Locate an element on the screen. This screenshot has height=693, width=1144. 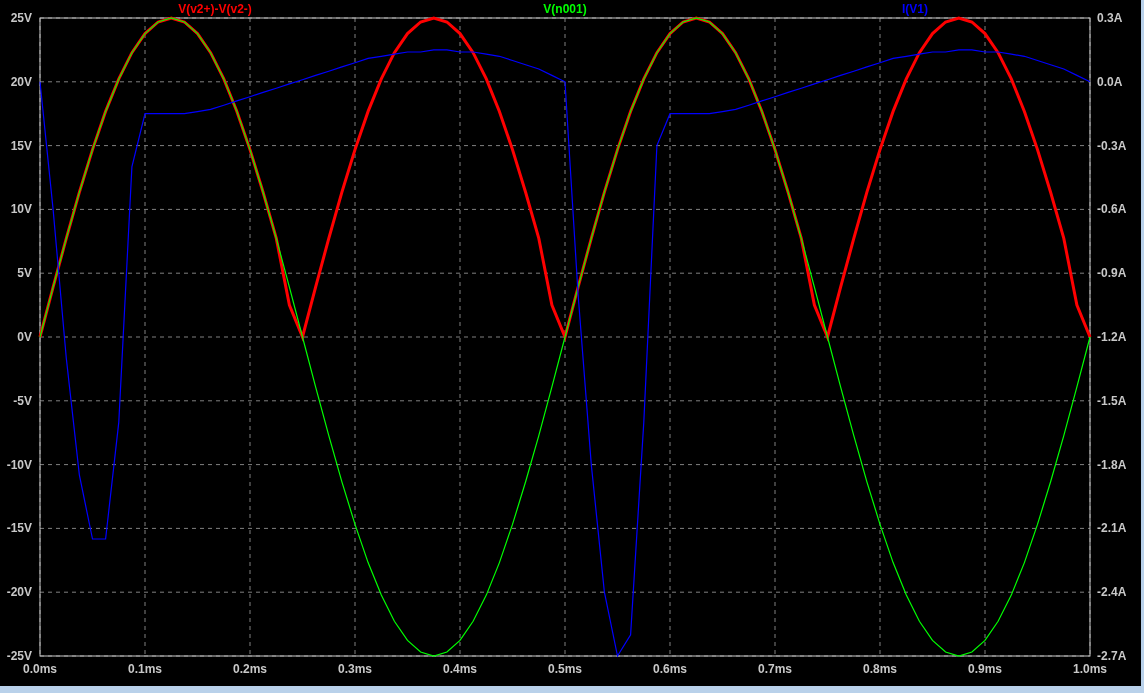
axis-label: 5V is located at coordinates (24, 273).